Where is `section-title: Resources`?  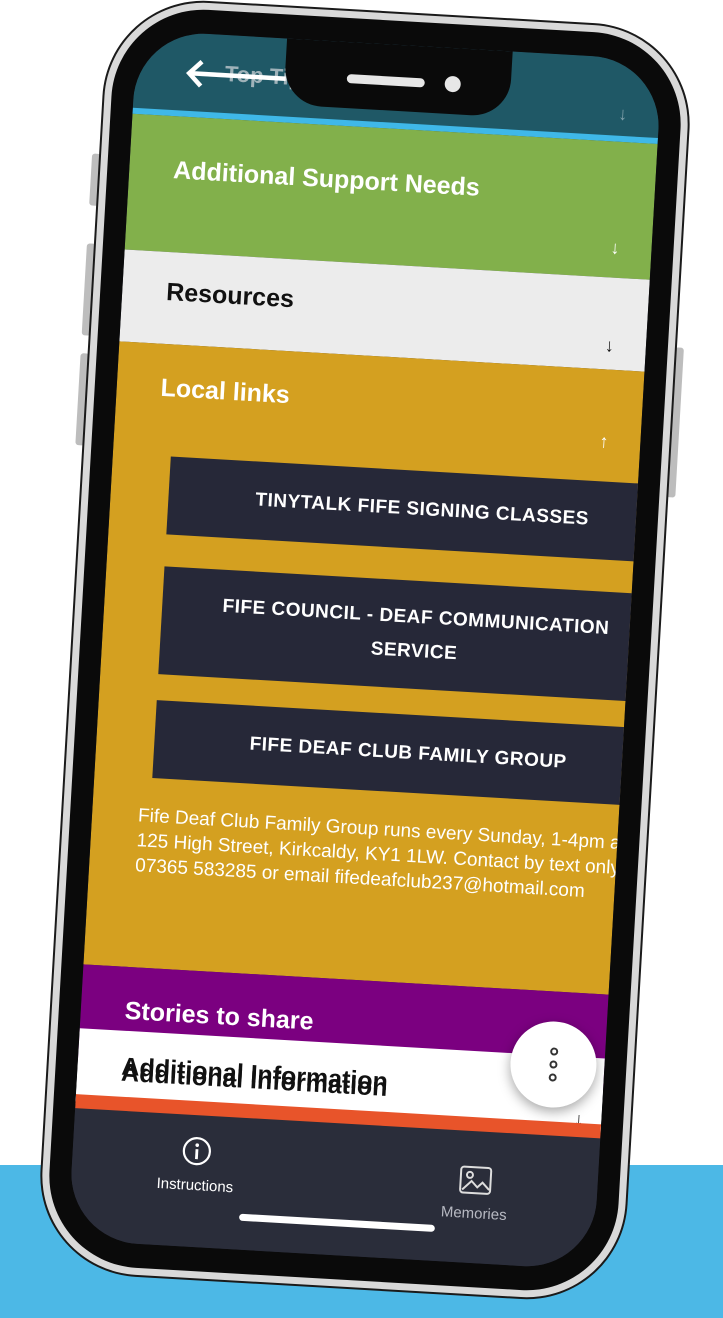
section-title: Resources is located at coordinates (230, 295).